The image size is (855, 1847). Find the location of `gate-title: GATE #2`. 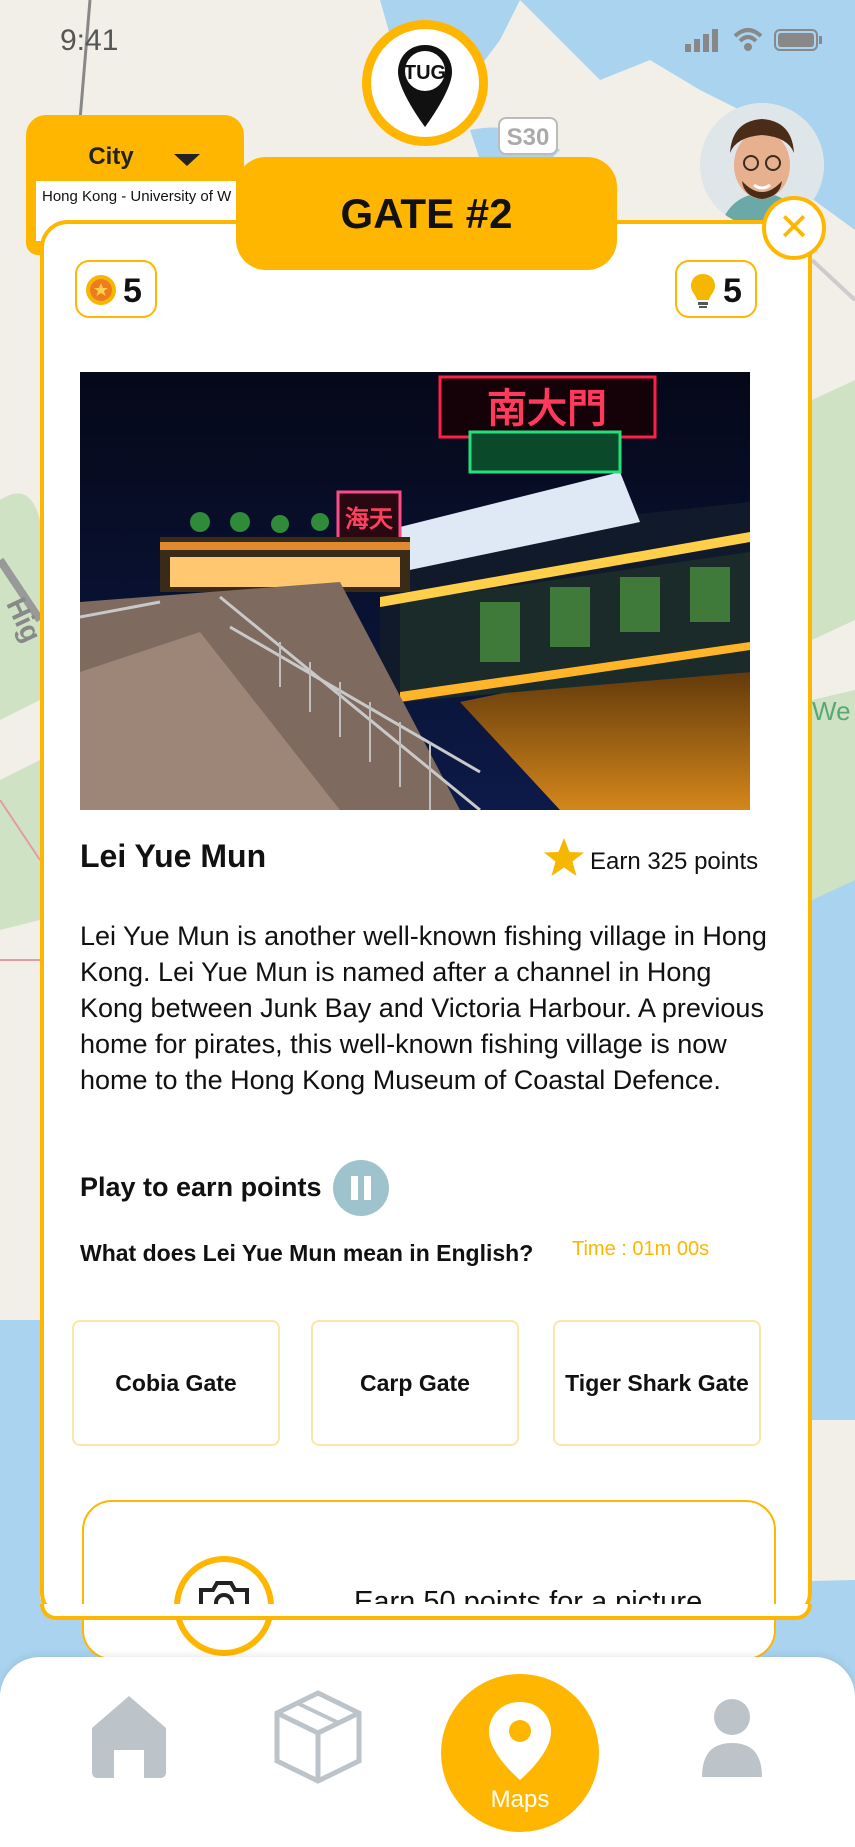

gate-title: GATE #2 is located at coordinates (426, 213).